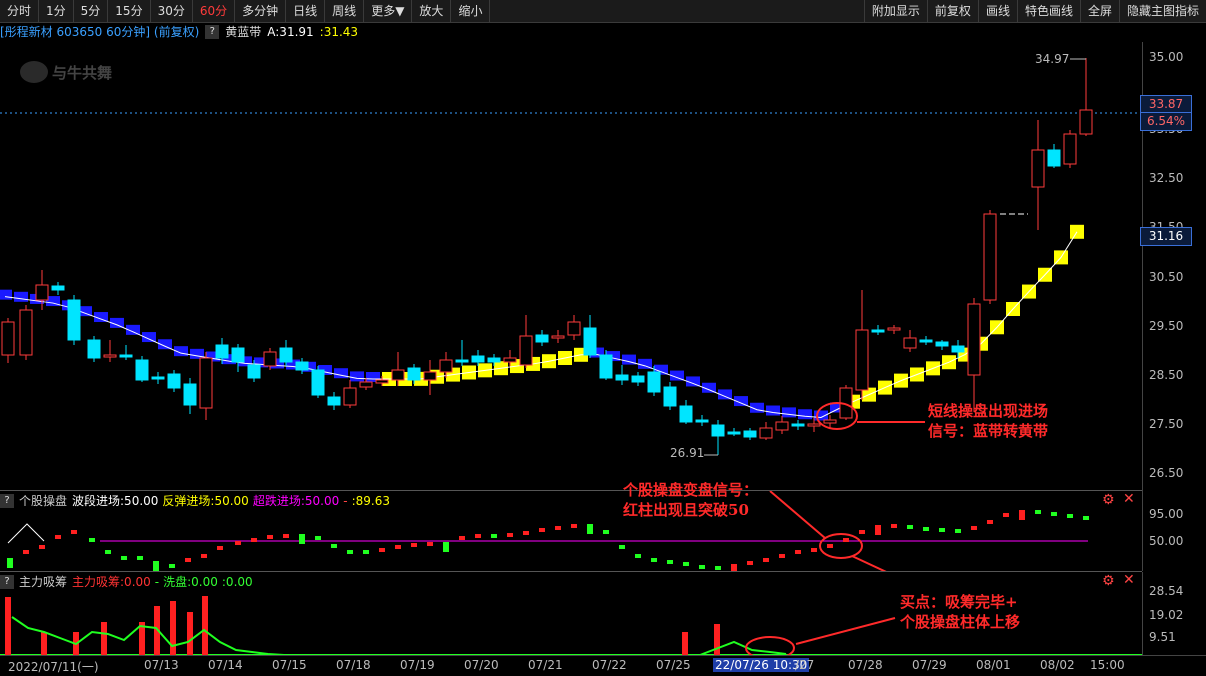 The image size is (1206, 676). Describe the element at coordinates (91, 11) in the screenshot. I see `period-button-2: 5分` at that location.